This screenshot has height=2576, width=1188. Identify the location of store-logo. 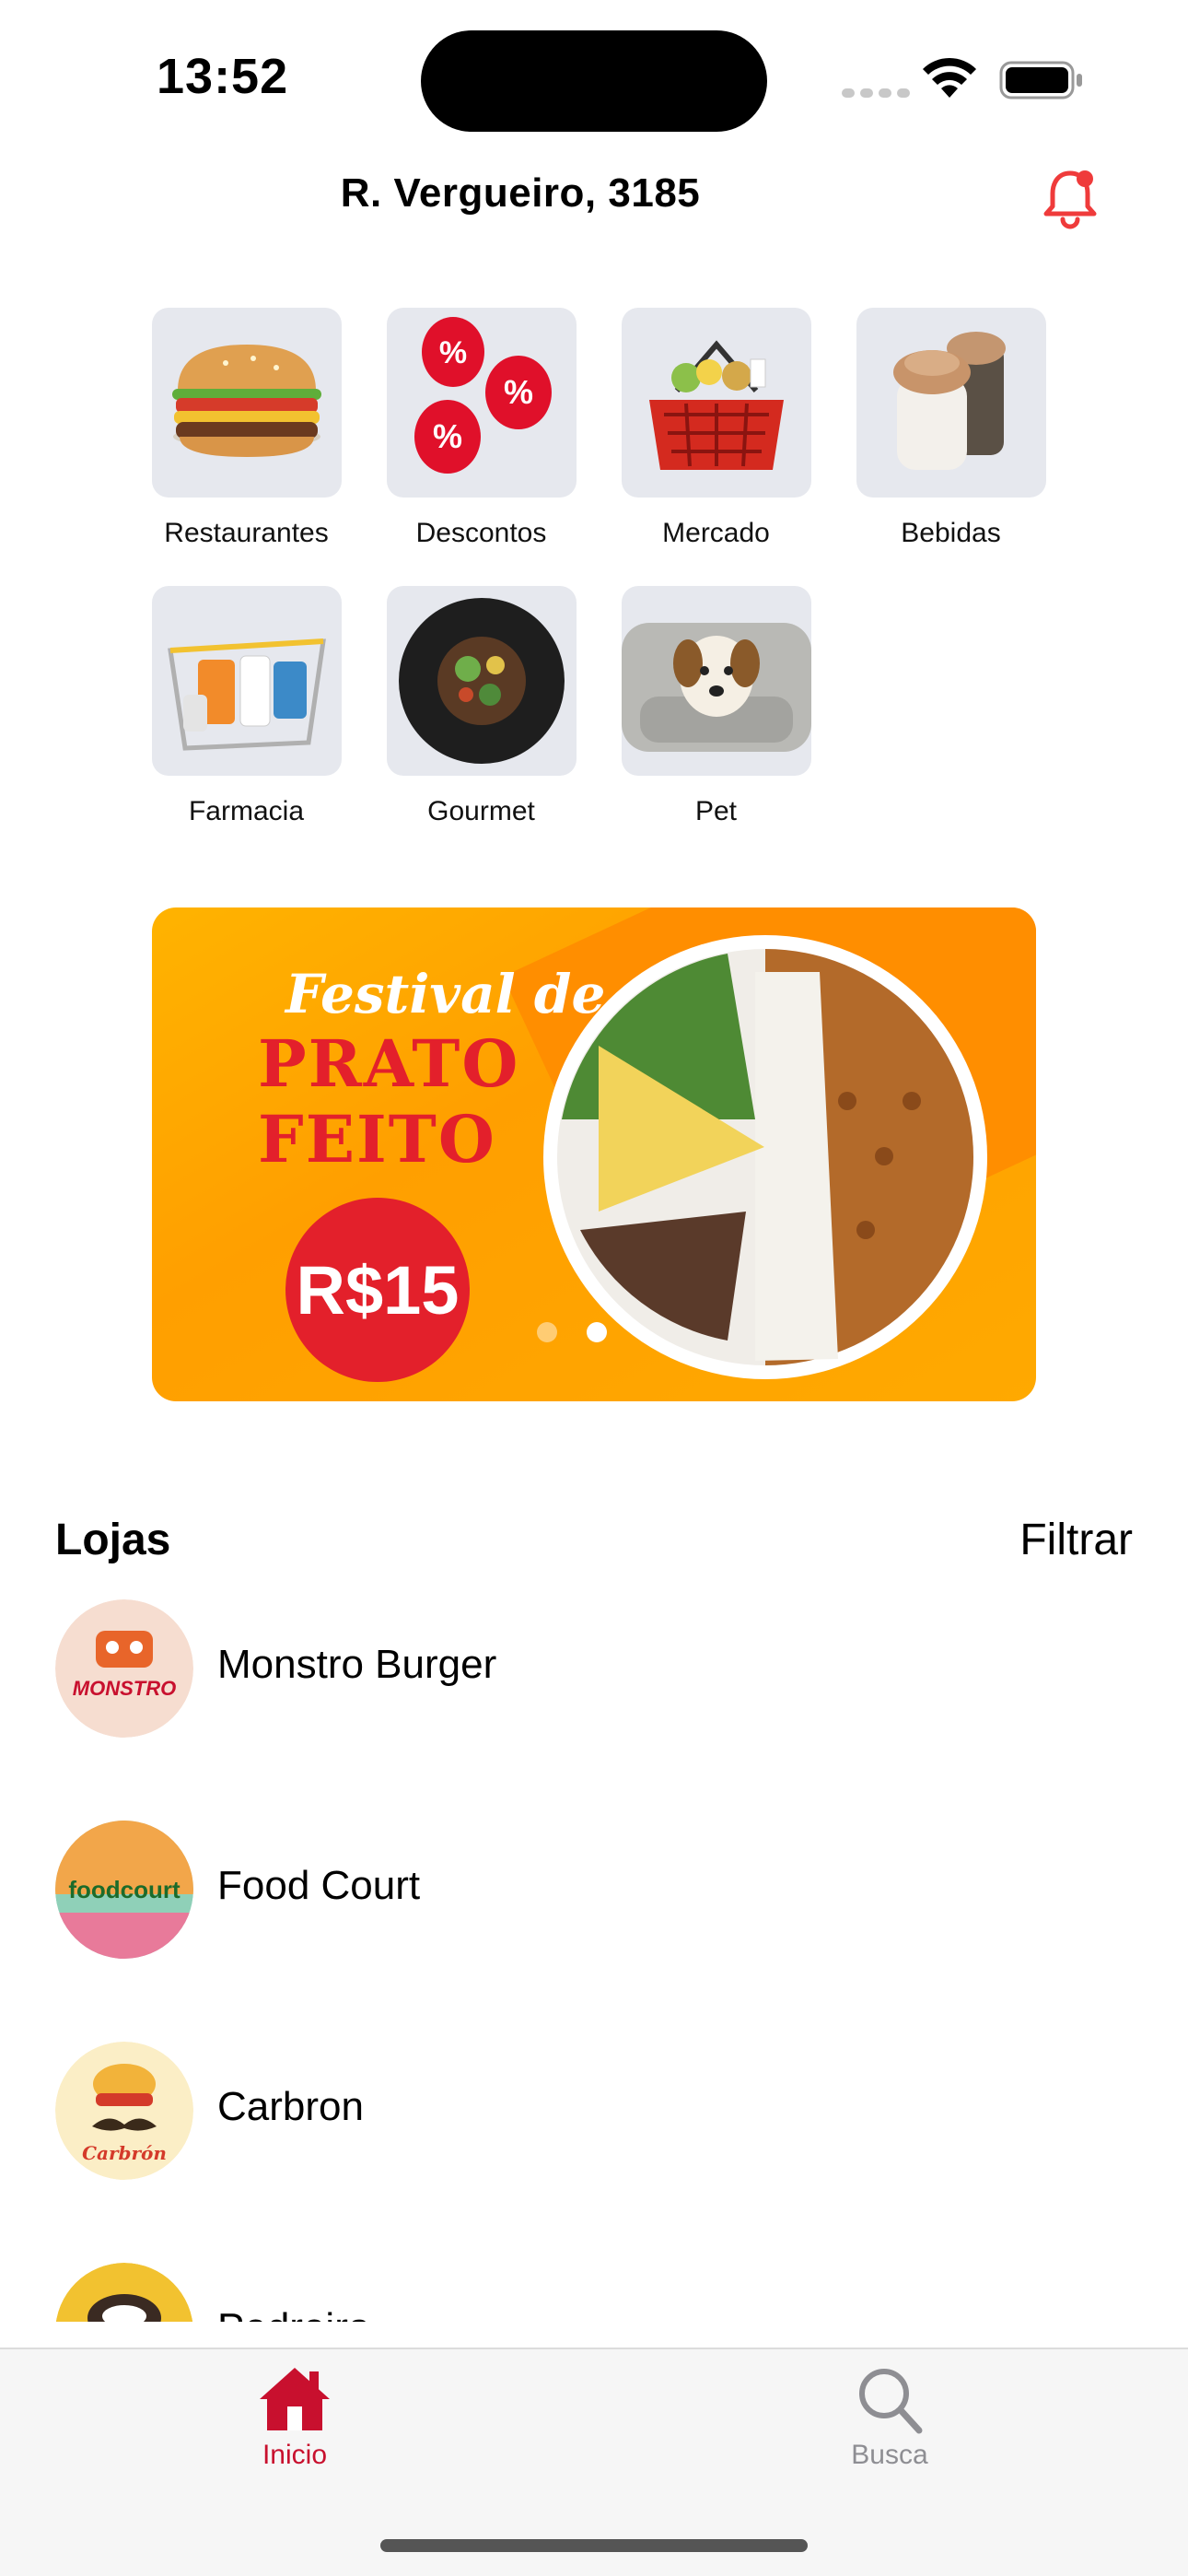
(124, 2292).